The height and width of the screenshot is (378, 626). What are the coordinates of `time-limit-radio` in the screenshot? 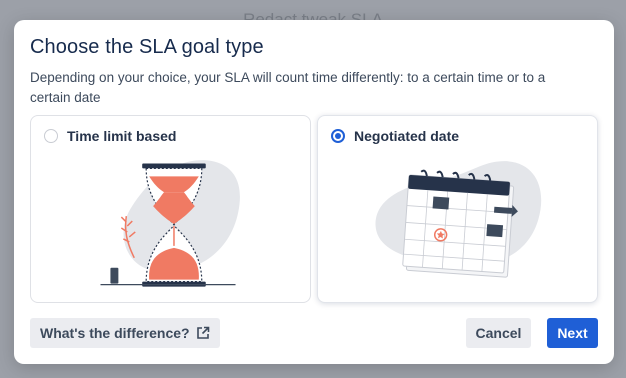 It's located at (51, 136).